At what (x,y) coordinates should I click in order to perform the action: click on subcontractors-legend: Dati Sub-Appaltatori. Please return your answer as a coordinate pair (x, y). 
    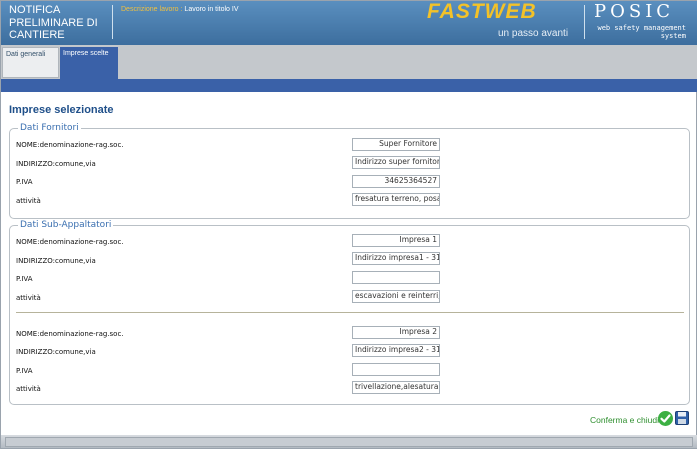
    Looking at the image, I should click on (66, 225).